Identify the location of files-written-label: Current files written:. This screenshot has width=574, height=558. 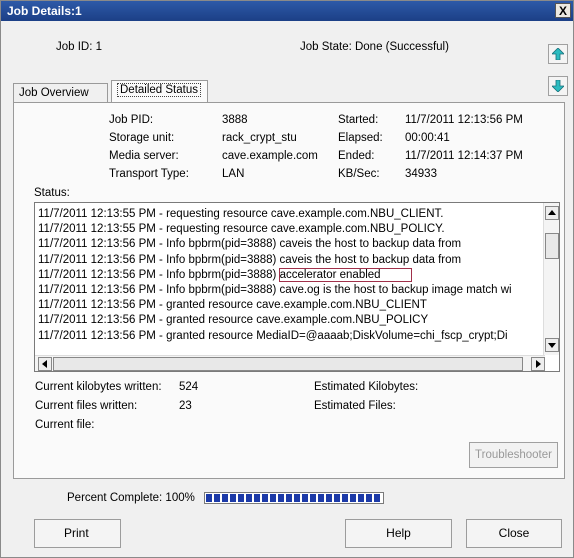
(86, 406).